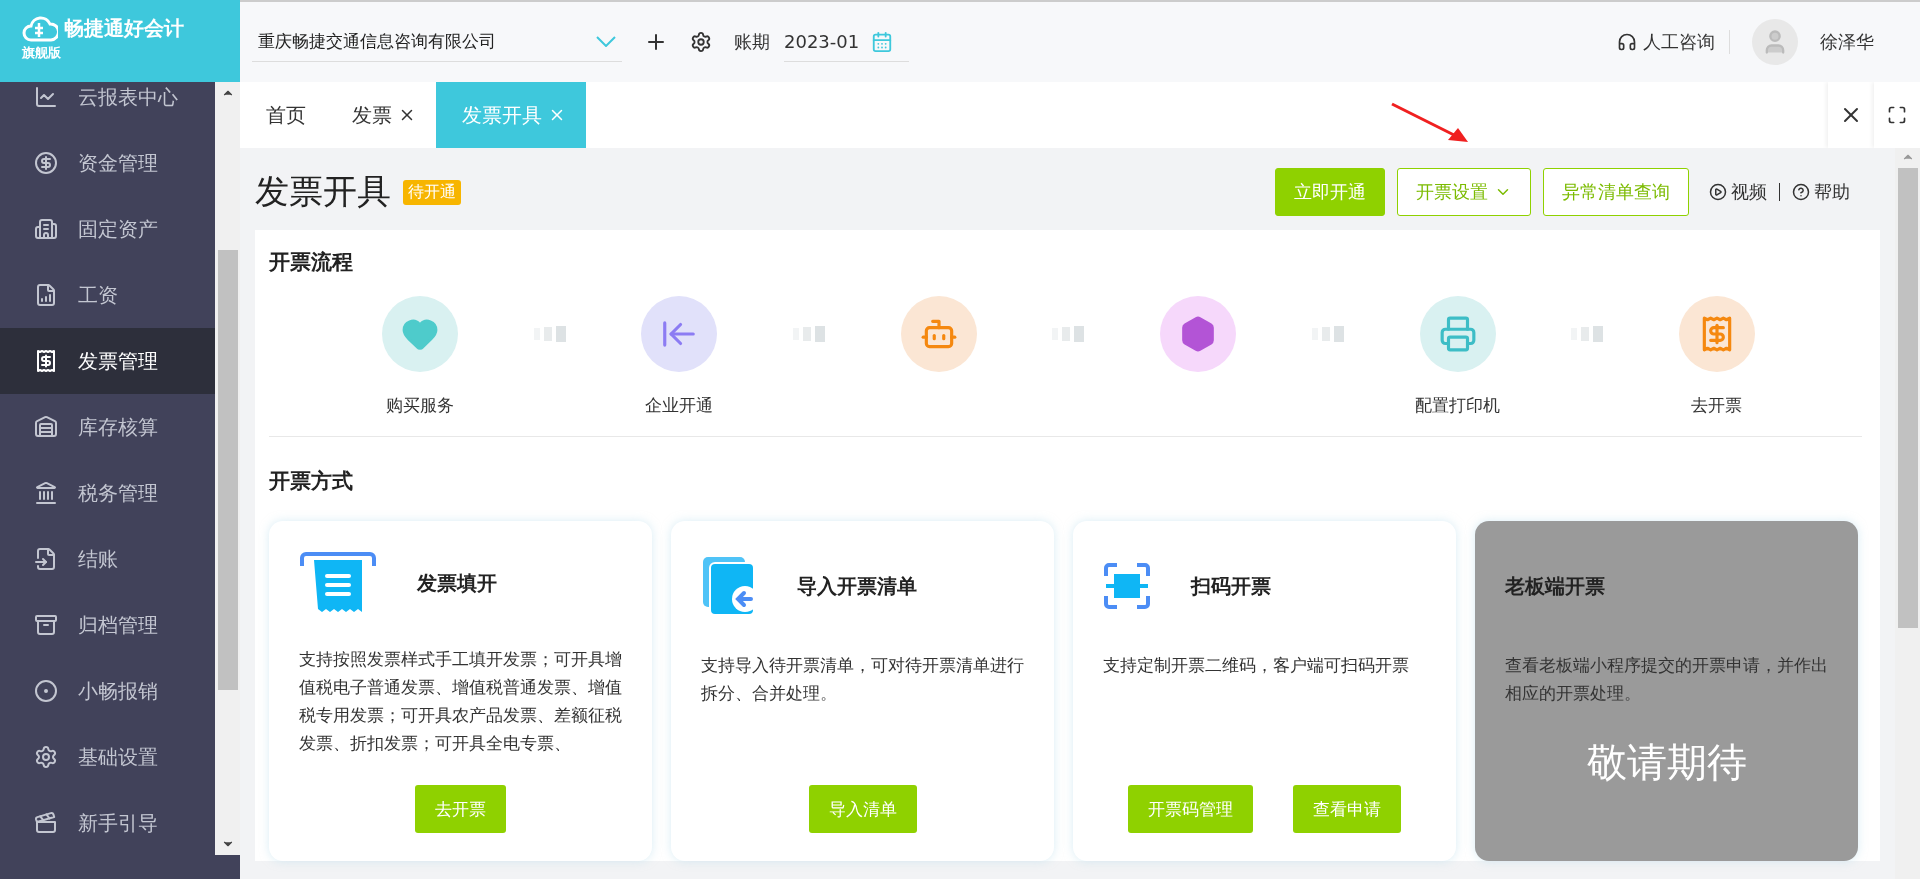 The image size is (1920, 879). Describe the element at coordinates (311, 262) in the screenshot. I see `section-title: 开票流程` at that location.